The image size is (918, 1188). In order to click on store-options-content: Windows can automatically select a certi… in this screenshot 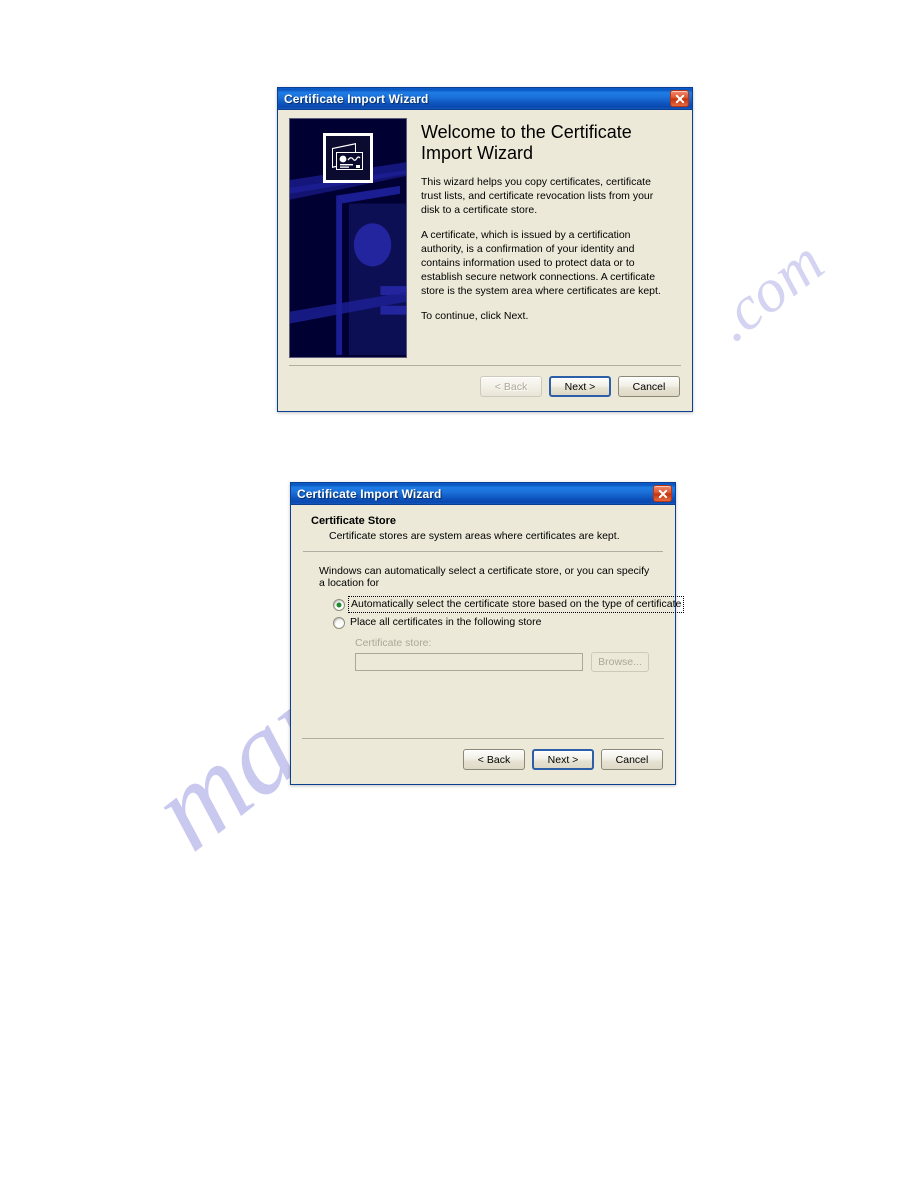, I will do `click(488, 612)`.